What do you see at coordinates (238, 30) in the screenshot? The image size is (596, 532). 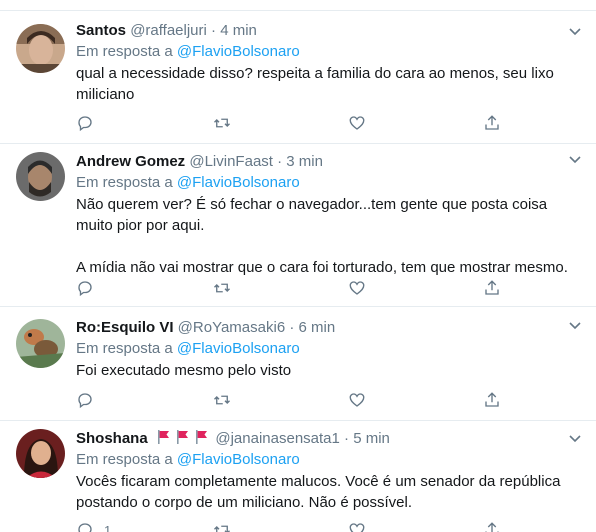 I see `timestamp: 4 min` at bounding box center [238, 30].